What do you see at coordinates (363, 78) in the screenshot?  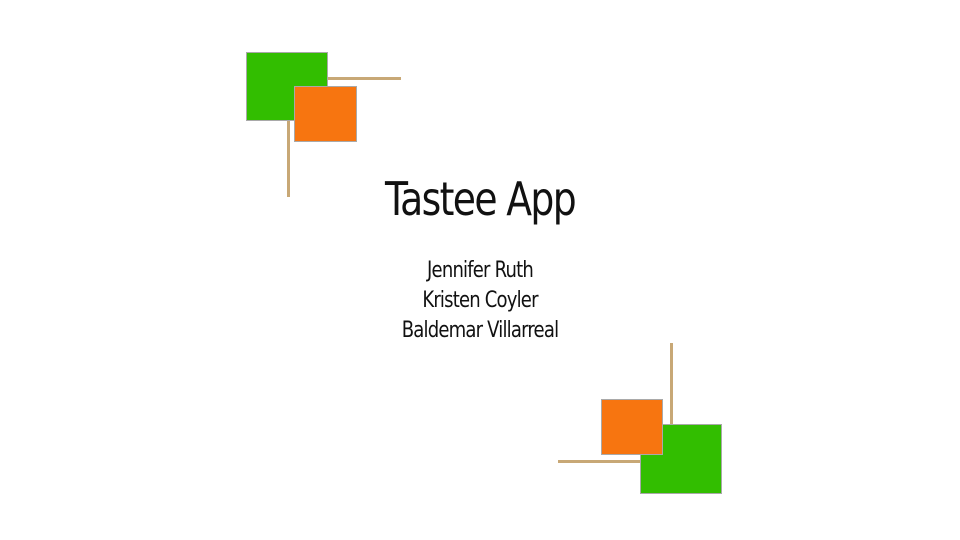 I see `top-left-horizontal-line` at bounding box center [363, 78].